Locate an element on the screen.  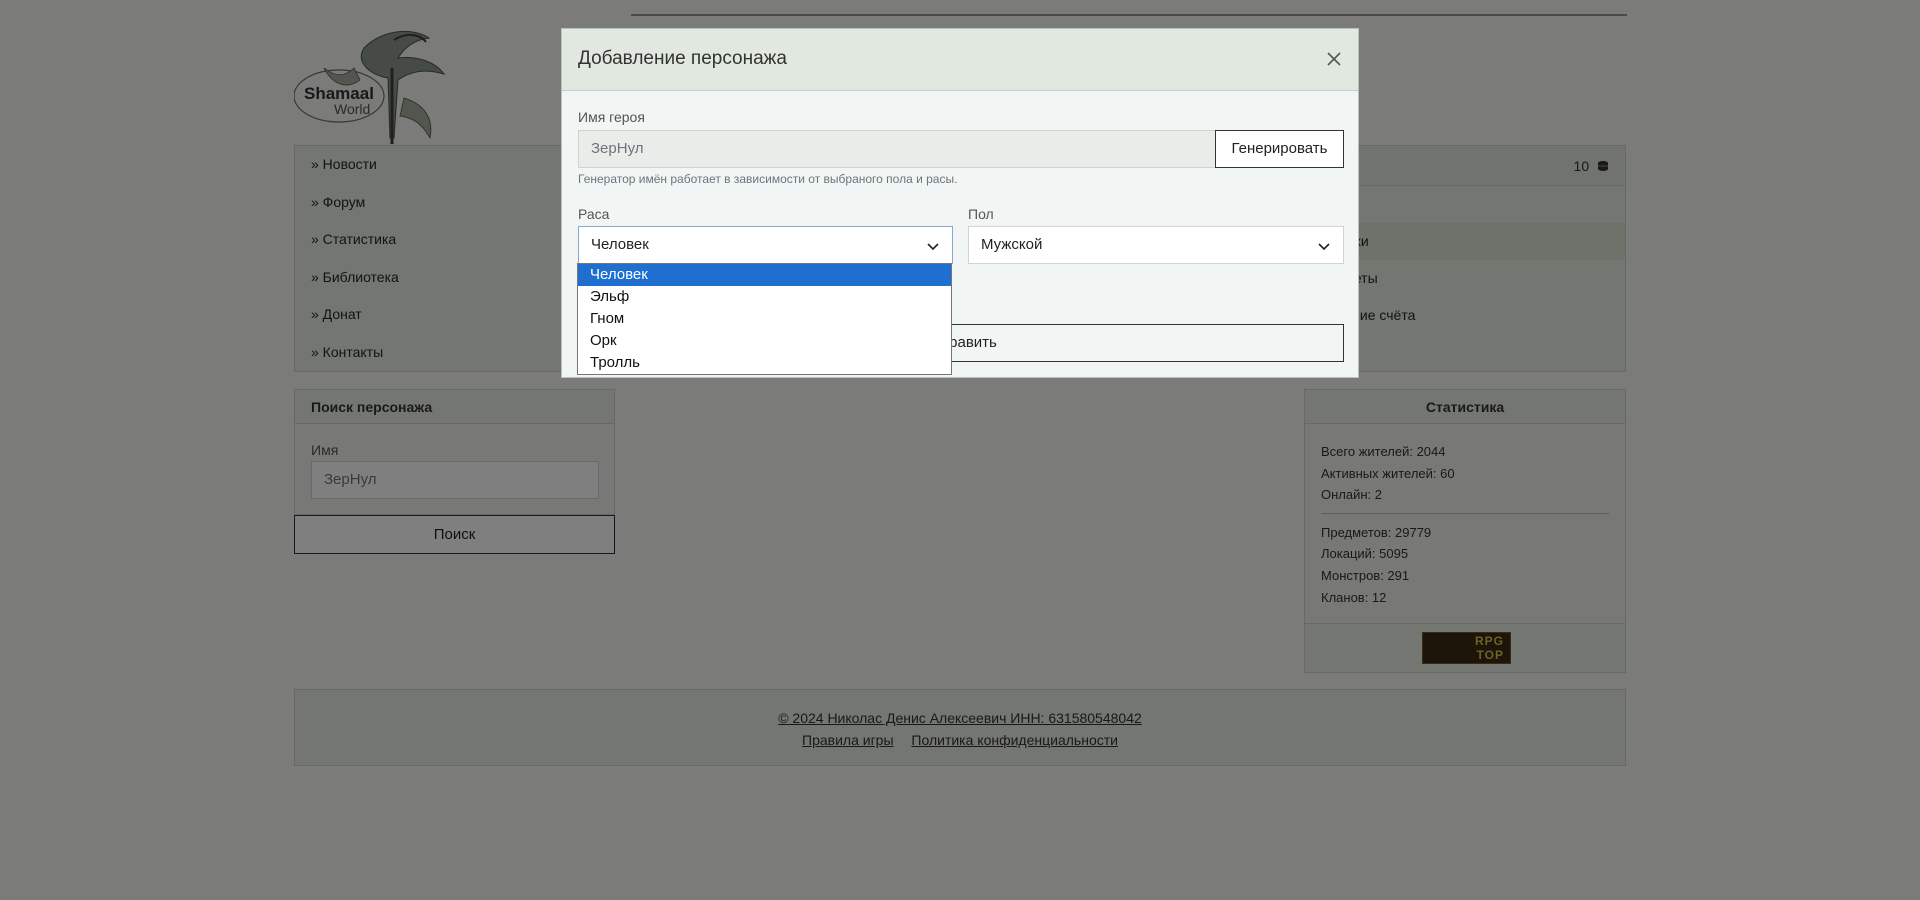
race-option-gnome: Гном is located at coordinates (764, 319).